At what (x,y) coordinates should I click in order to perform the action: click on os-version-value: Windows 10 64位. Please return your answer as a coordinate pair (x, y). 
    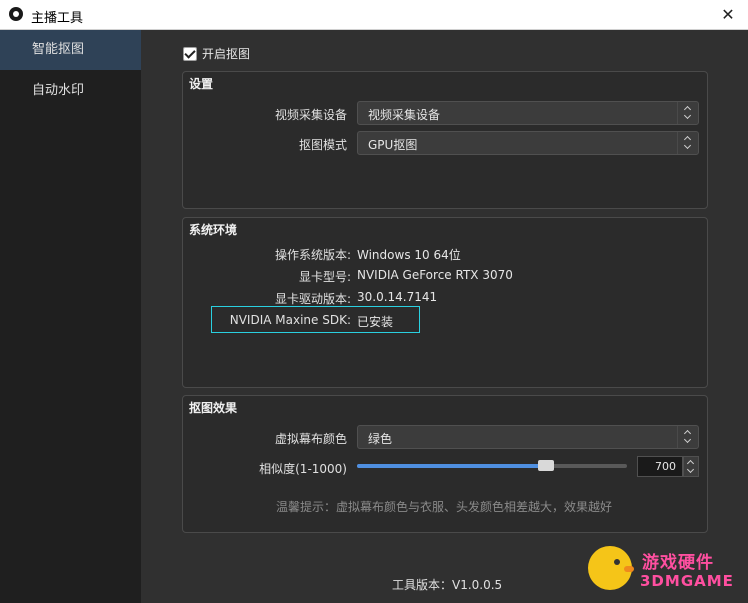
    Looking at the image, I should click on (409, 255).